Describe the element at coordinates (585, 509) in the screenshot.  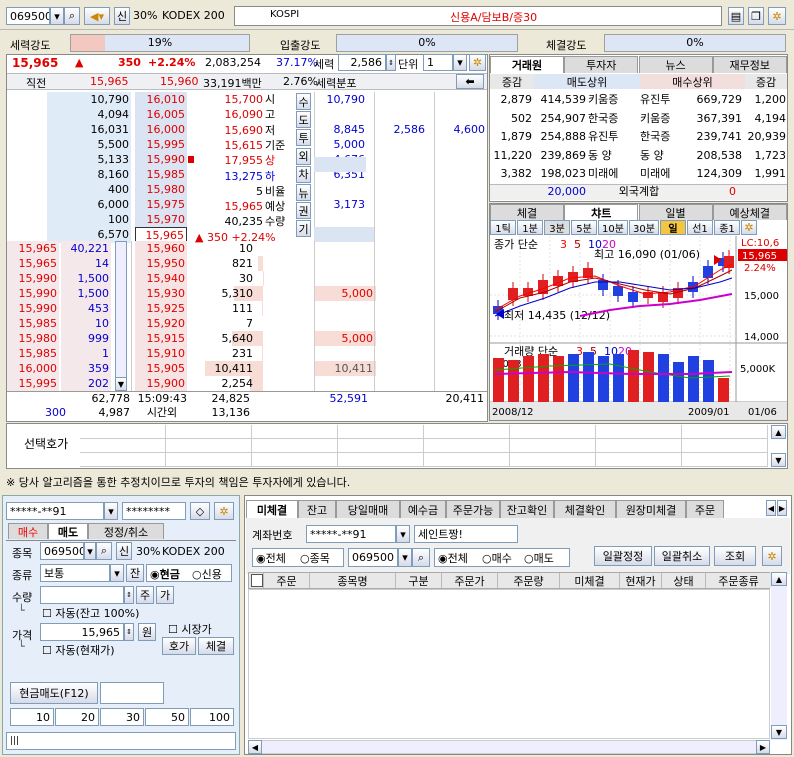
I see `pending-tab-6: 체결확인` at that location.